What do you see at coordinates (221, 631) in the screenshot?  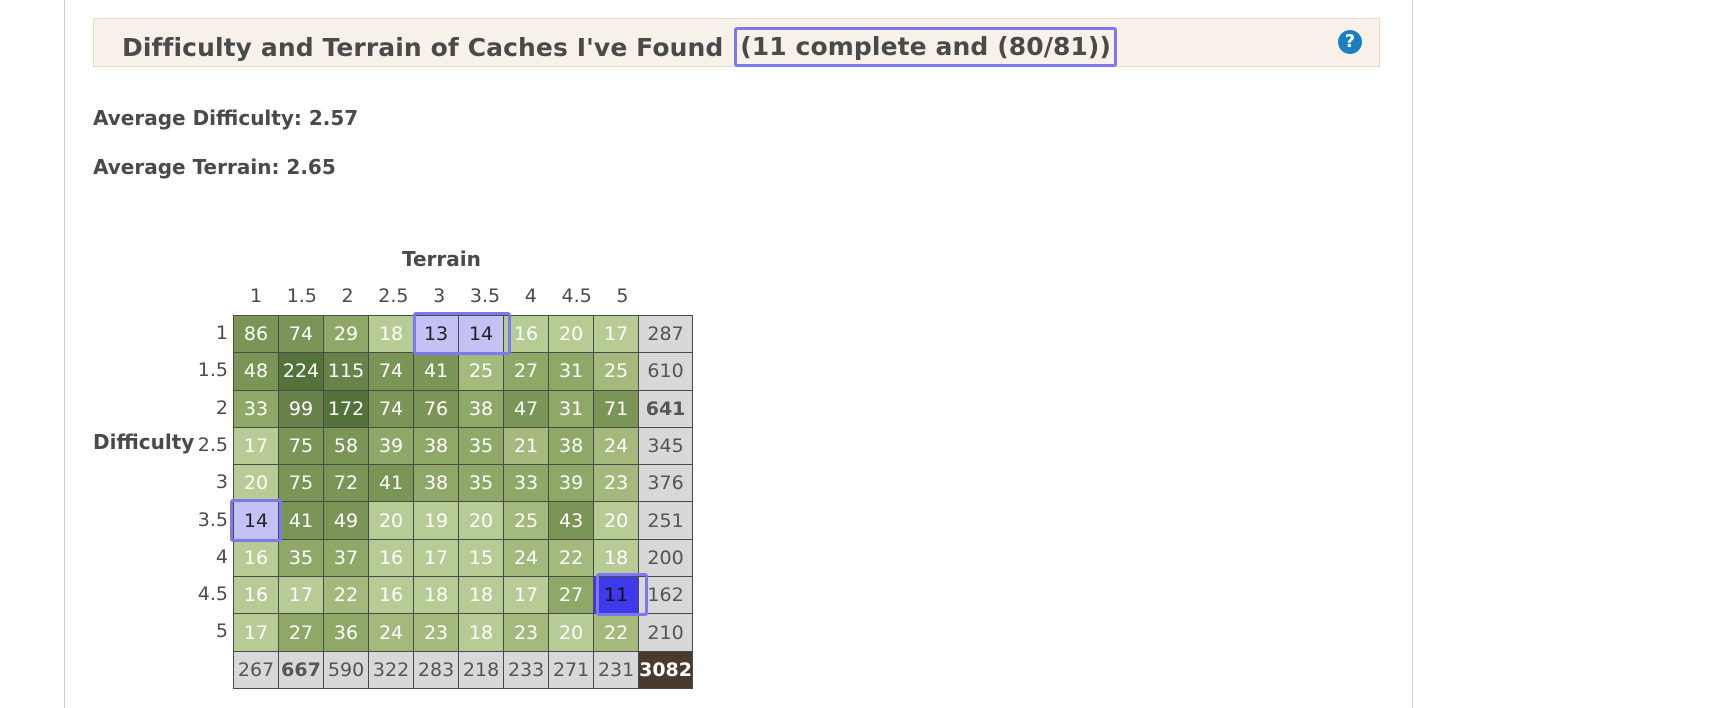 I see `difficulty-header: 5` at bounding box center [221, 631].